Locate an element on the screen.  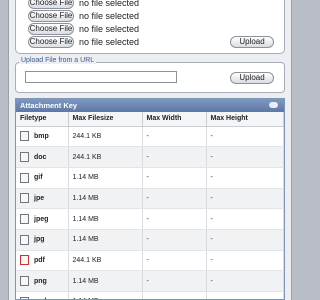
table-row: gif 1.14 MB - - is located at coordinates (150, 178).